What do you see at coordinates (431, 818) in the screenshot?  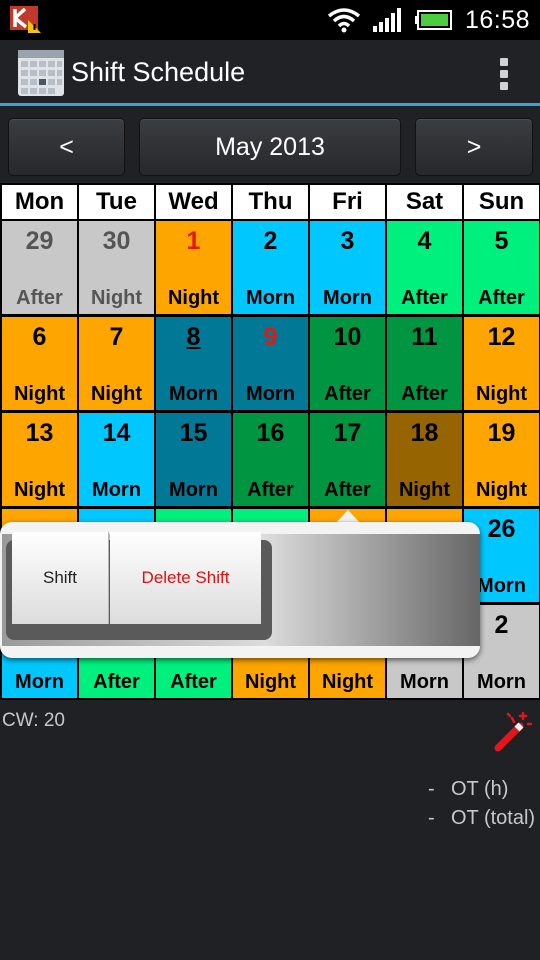 I see `ot-total-value: -` at bounding box center [431, 818].